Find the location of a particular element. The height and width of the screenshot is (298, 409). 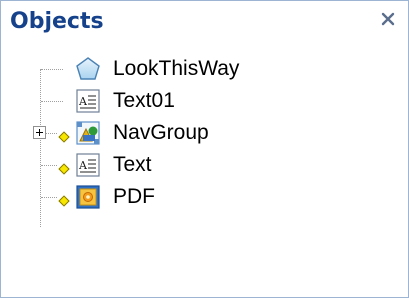

panel-header: Objects is located at coordinates (204, 21).